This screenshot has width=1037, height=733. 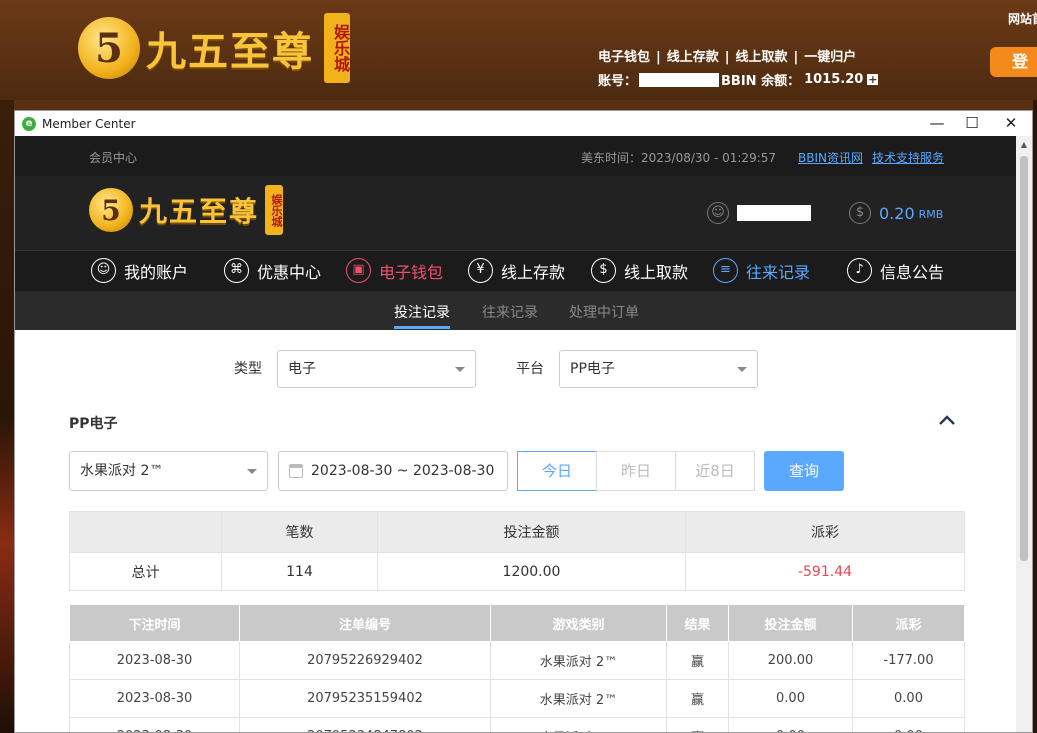 What do you see at coordinates (523, 123) in the screenshot?
I see `window-titlebar: e Member Center — ☐ ✕` at bounding box center [523, 123].